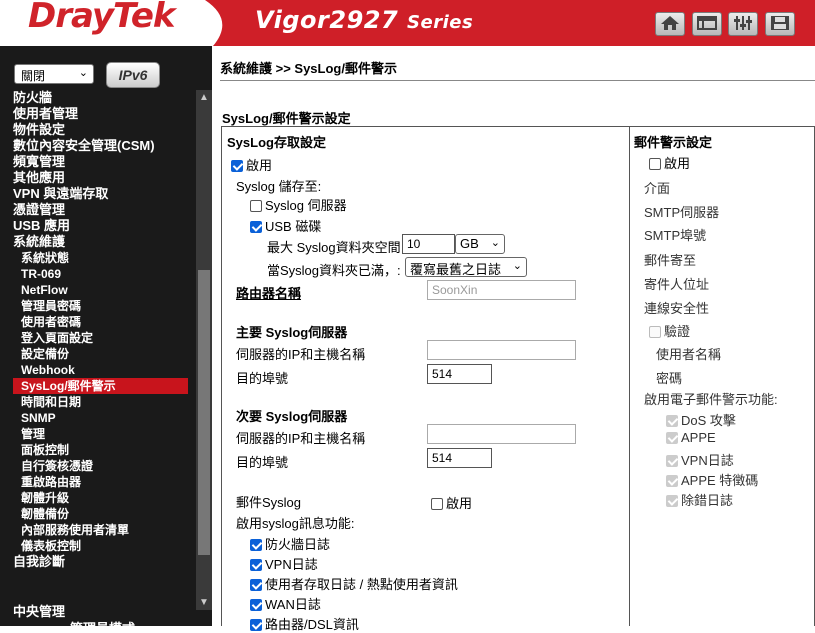 The image size is (815, 633). I want to click on mail-alert-item: 除錯日誌, so click(699, 499).